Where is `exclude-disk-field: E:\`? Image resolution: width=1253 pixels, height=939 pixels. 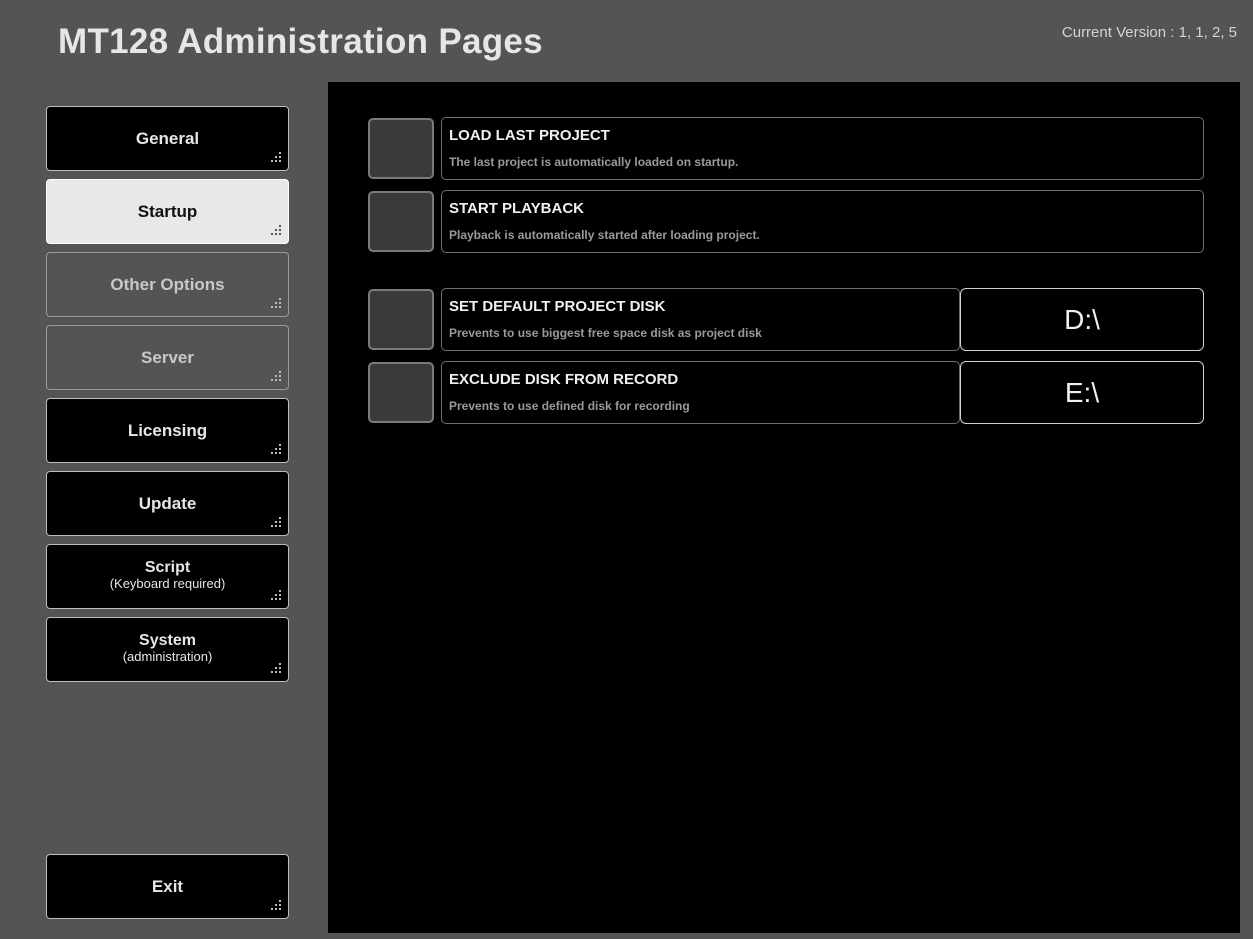 exclude-disk-field: E:\ is located at coordinates (1082, 392).